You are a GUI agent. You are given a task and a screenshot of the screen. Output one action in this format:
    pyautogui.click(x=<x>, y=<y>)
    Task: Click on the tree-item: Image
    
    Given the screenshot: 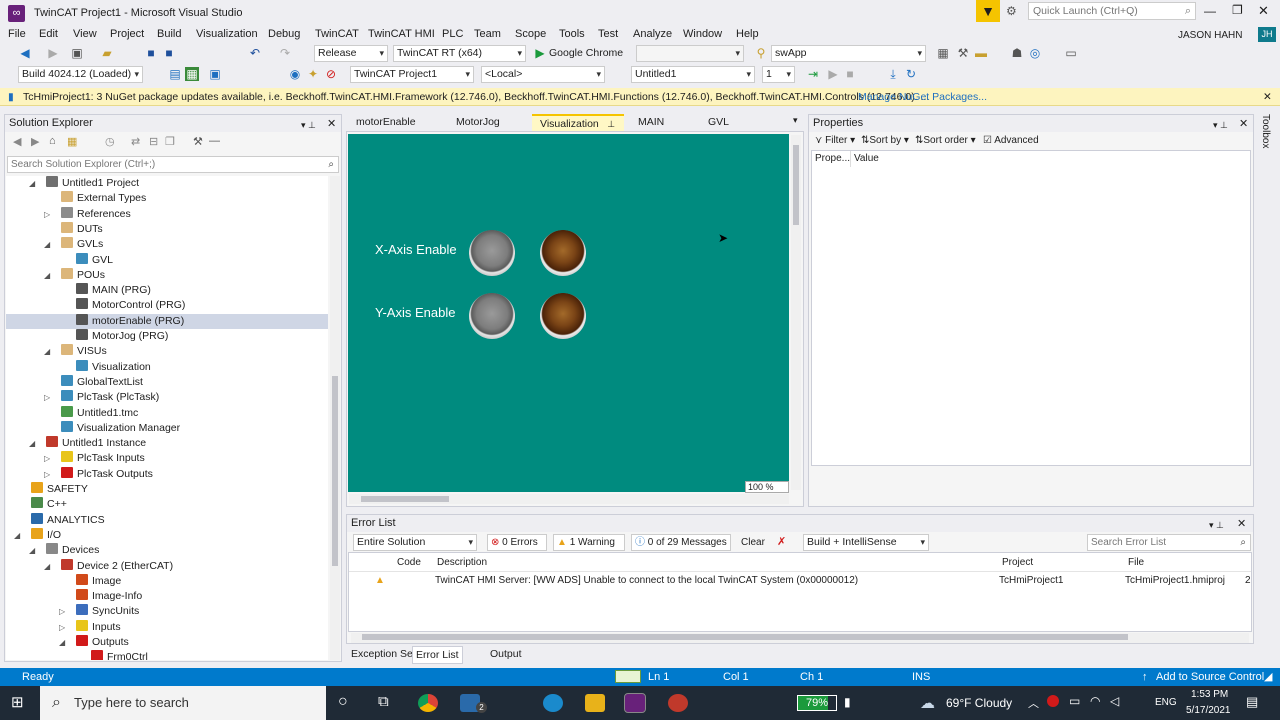 What is the action you would take?
    pyautogui.click(x=98, y=581)
    